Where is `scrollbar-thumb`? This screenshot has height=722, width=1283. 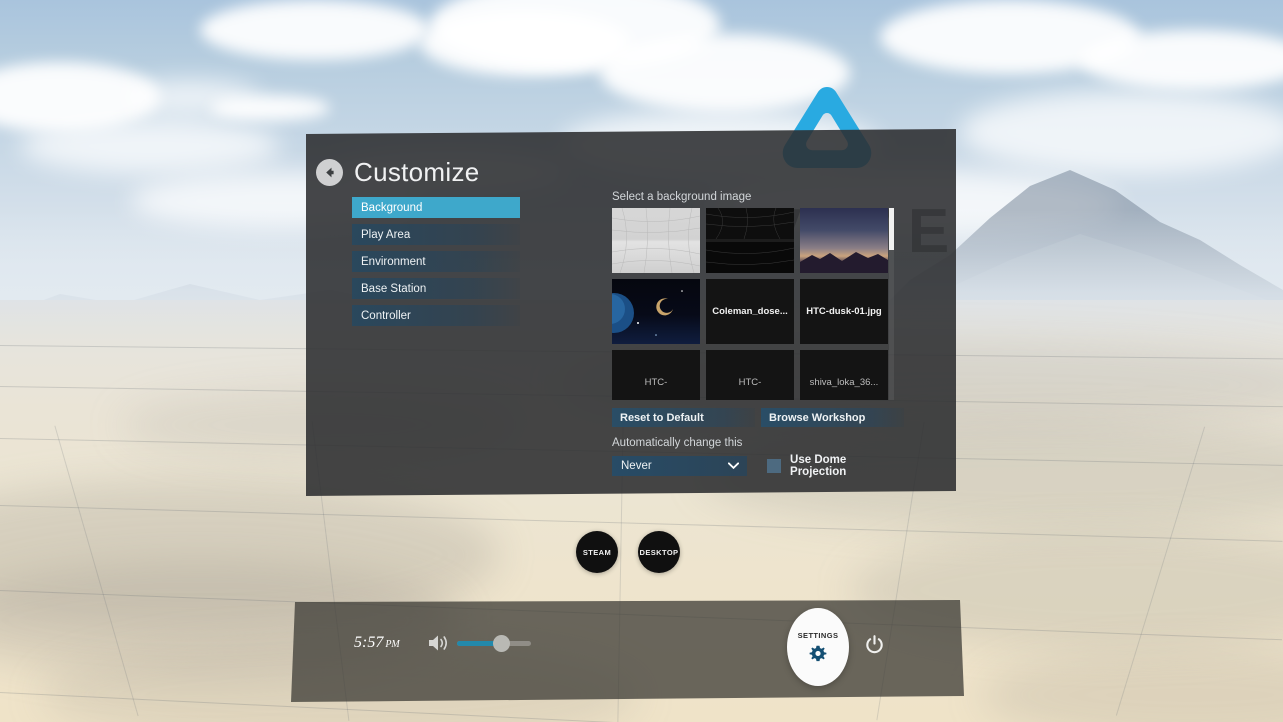 scrollbar-thumb is located at coordinates (891, 229).